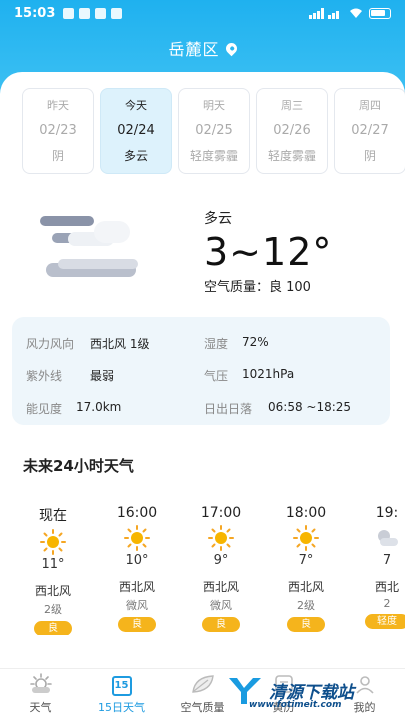 The height and width of the screenshot is (720, 405). I want to click on day-name: 今天, so click(136, 105).